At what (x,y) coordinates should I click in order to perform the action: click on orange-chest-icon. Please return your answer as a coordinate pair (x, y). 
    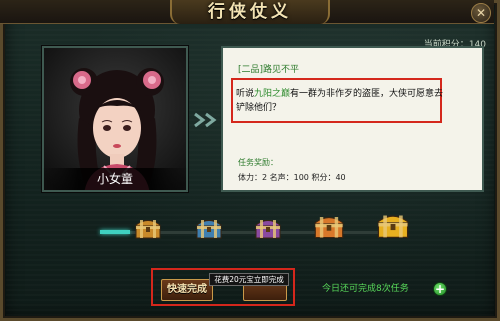
    Looking at the image, I should click on (329, 225).